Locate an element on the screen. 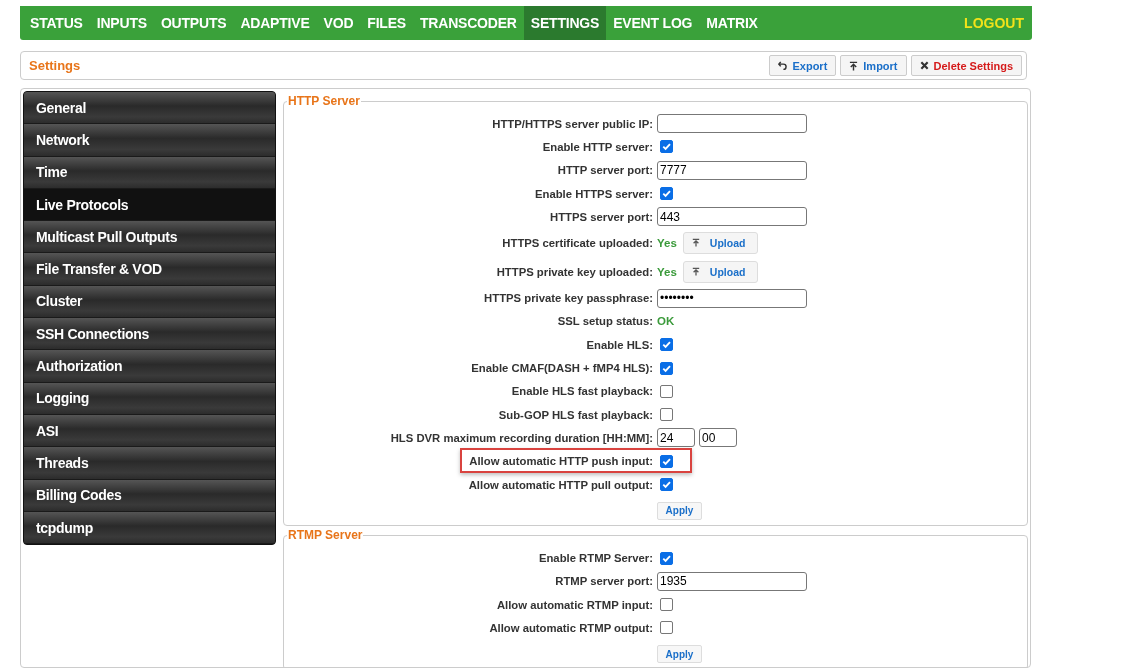 This screenshot has width=1128, height=668. sidebar-item: Network is located at coordinates (149, 140).